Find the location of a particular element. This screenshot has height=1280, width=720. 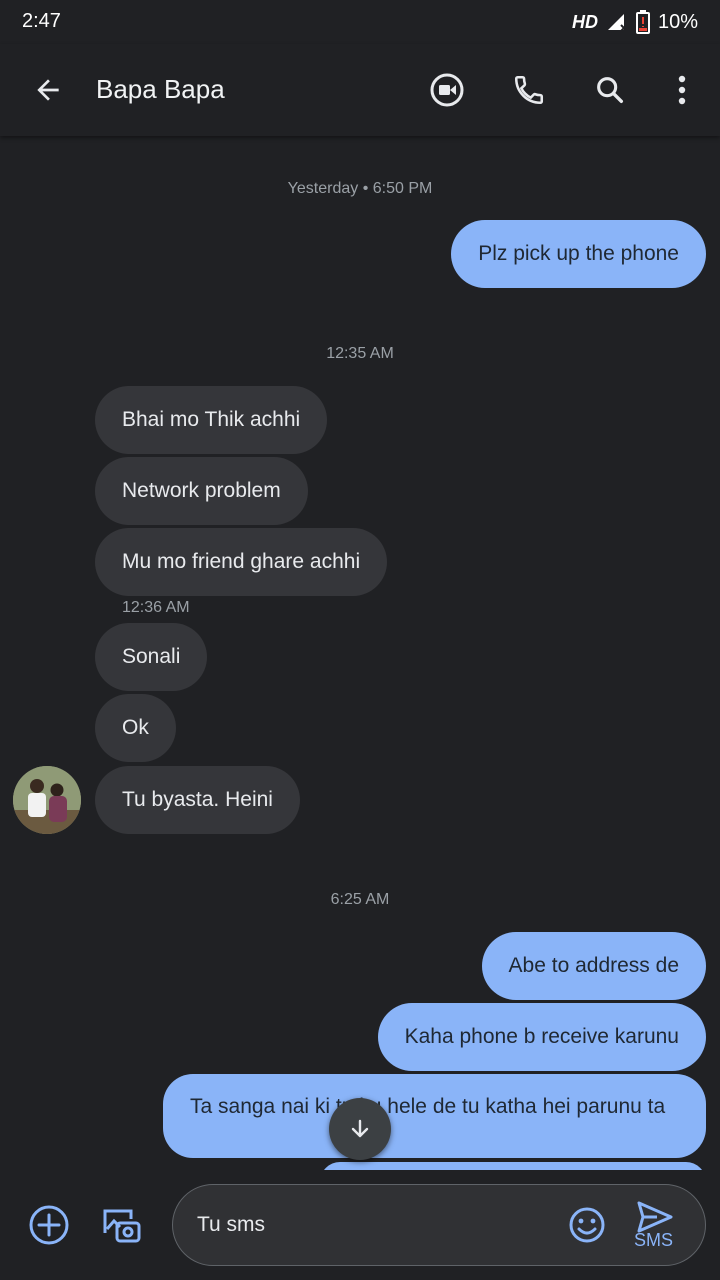

compose-bar: Tu sms SMS is located at coordinates (360, 1225).